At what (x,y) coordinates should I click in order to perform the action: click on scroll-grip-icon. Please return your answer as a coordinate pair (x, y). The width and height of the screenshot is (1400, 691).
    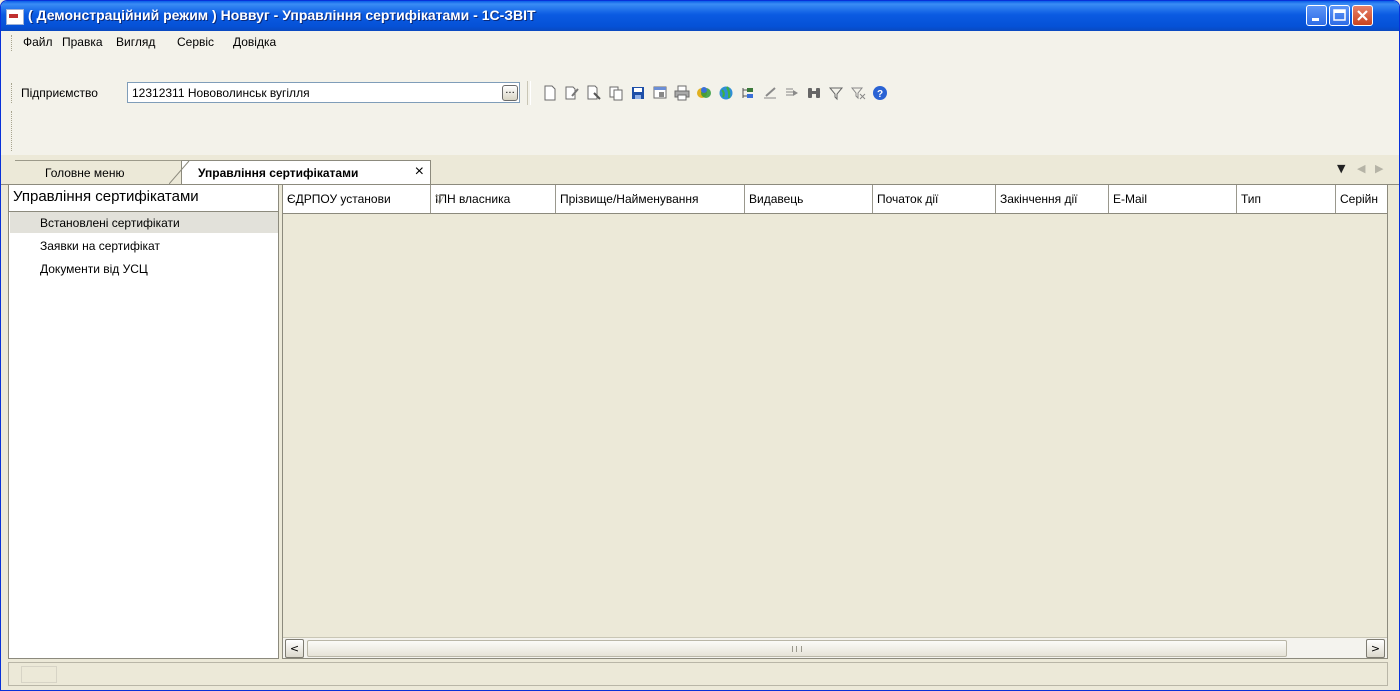
    Looking at the image, I should click on (797, 649).